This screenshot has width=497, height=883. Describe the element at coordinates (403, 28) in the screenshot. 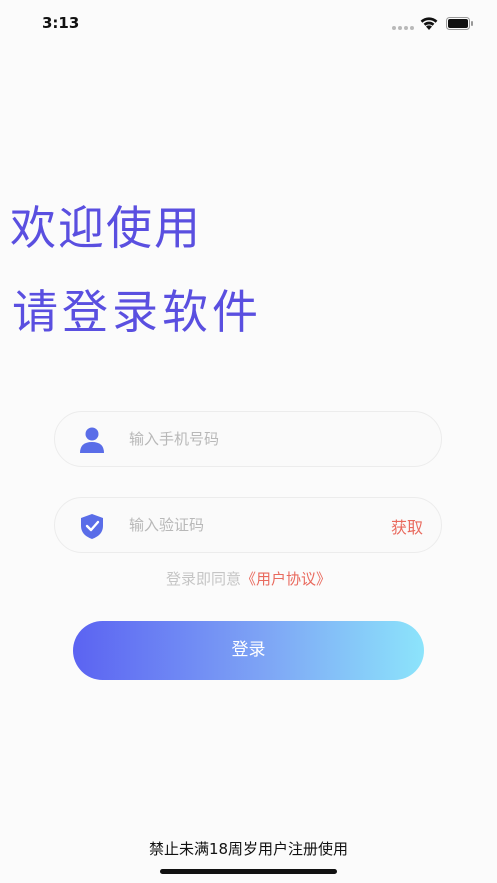

I see `cellular-signal-icon` at that location.